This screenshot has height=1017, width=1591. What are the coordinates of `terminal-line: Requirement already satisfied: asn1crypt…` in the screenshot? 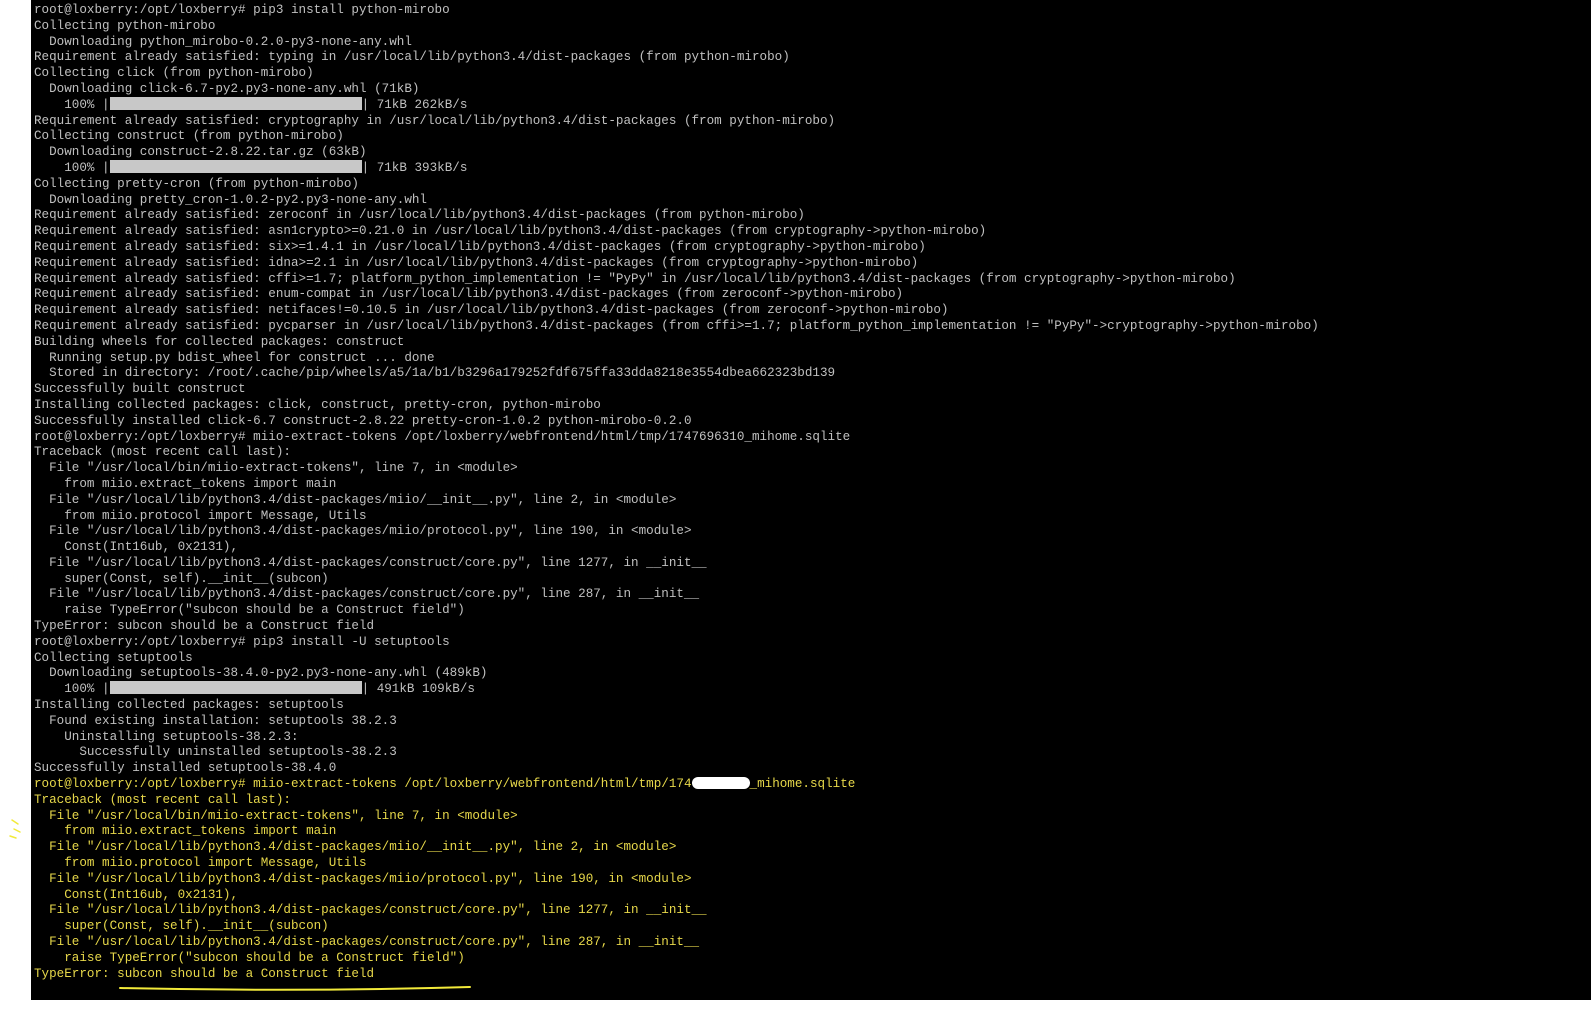 It's located at (510, 231).